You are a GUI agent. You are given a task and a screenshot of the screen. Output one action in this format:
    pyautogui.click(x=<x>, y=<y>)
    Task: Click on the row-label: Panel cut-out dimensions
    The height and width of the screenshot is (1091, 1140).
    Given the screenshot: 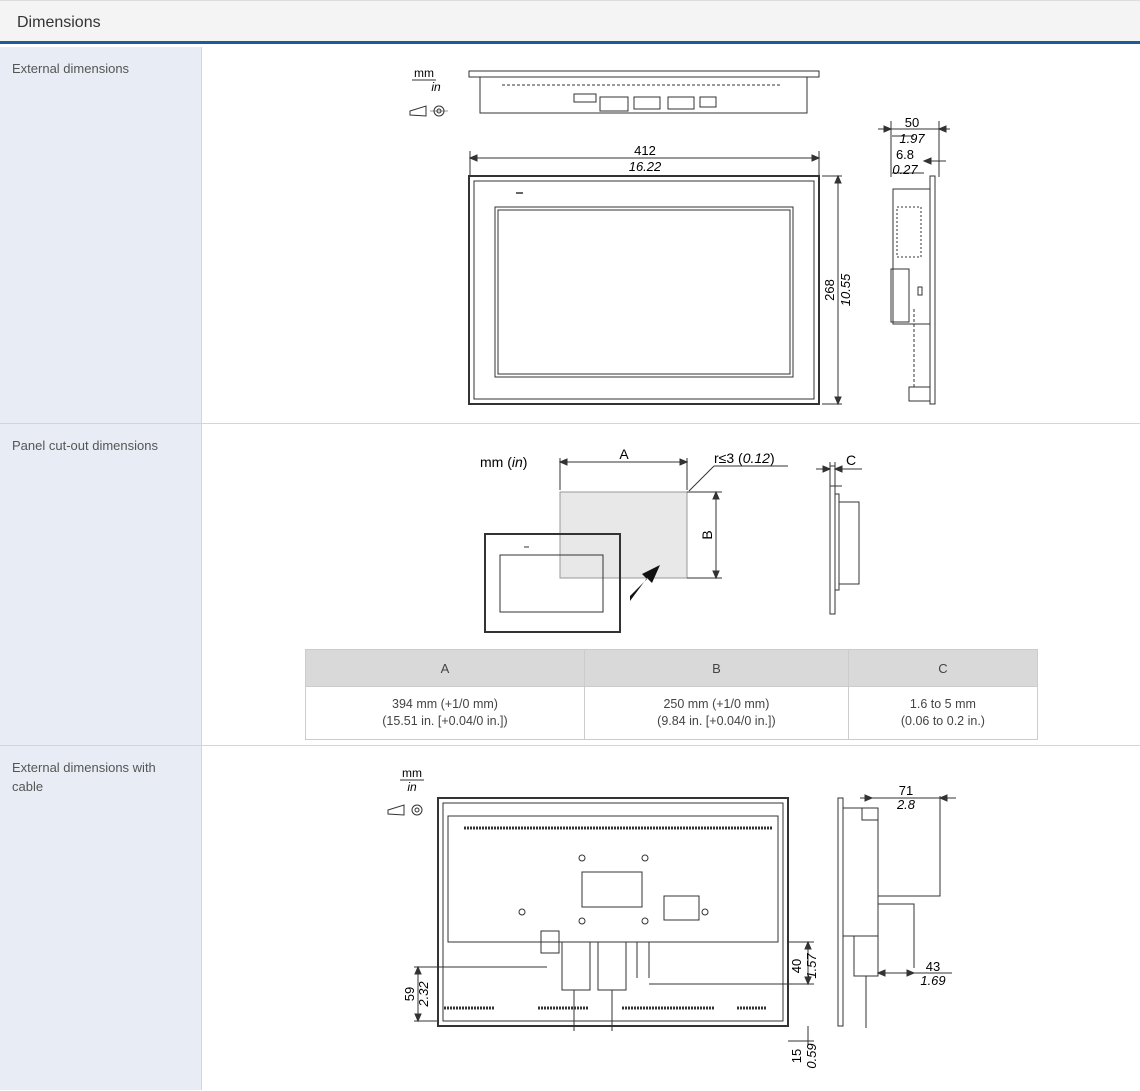 What is the action you would take?
    pyautogui.click(x=85, y=445)
    